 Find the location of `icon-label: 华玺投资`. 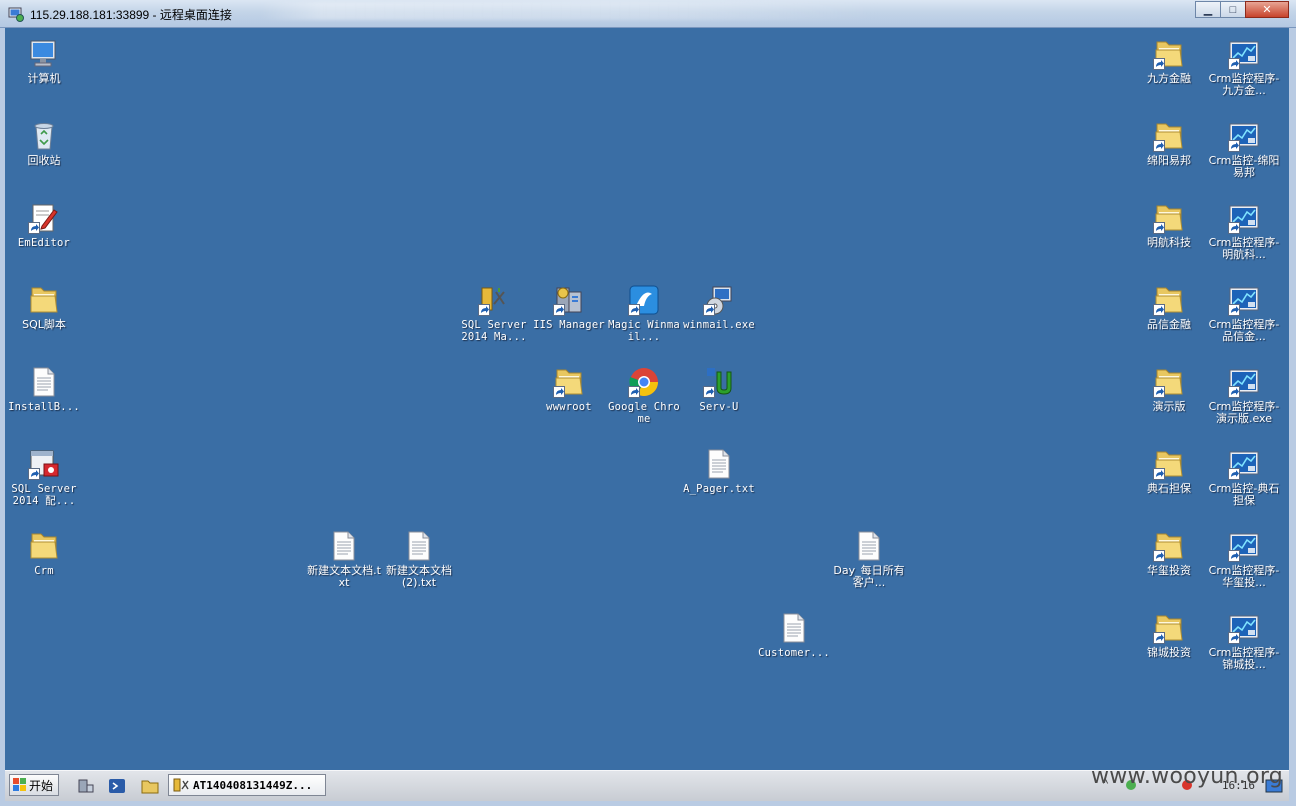

icon-label: 华玺投资 is located at coordinates (1169, 570).